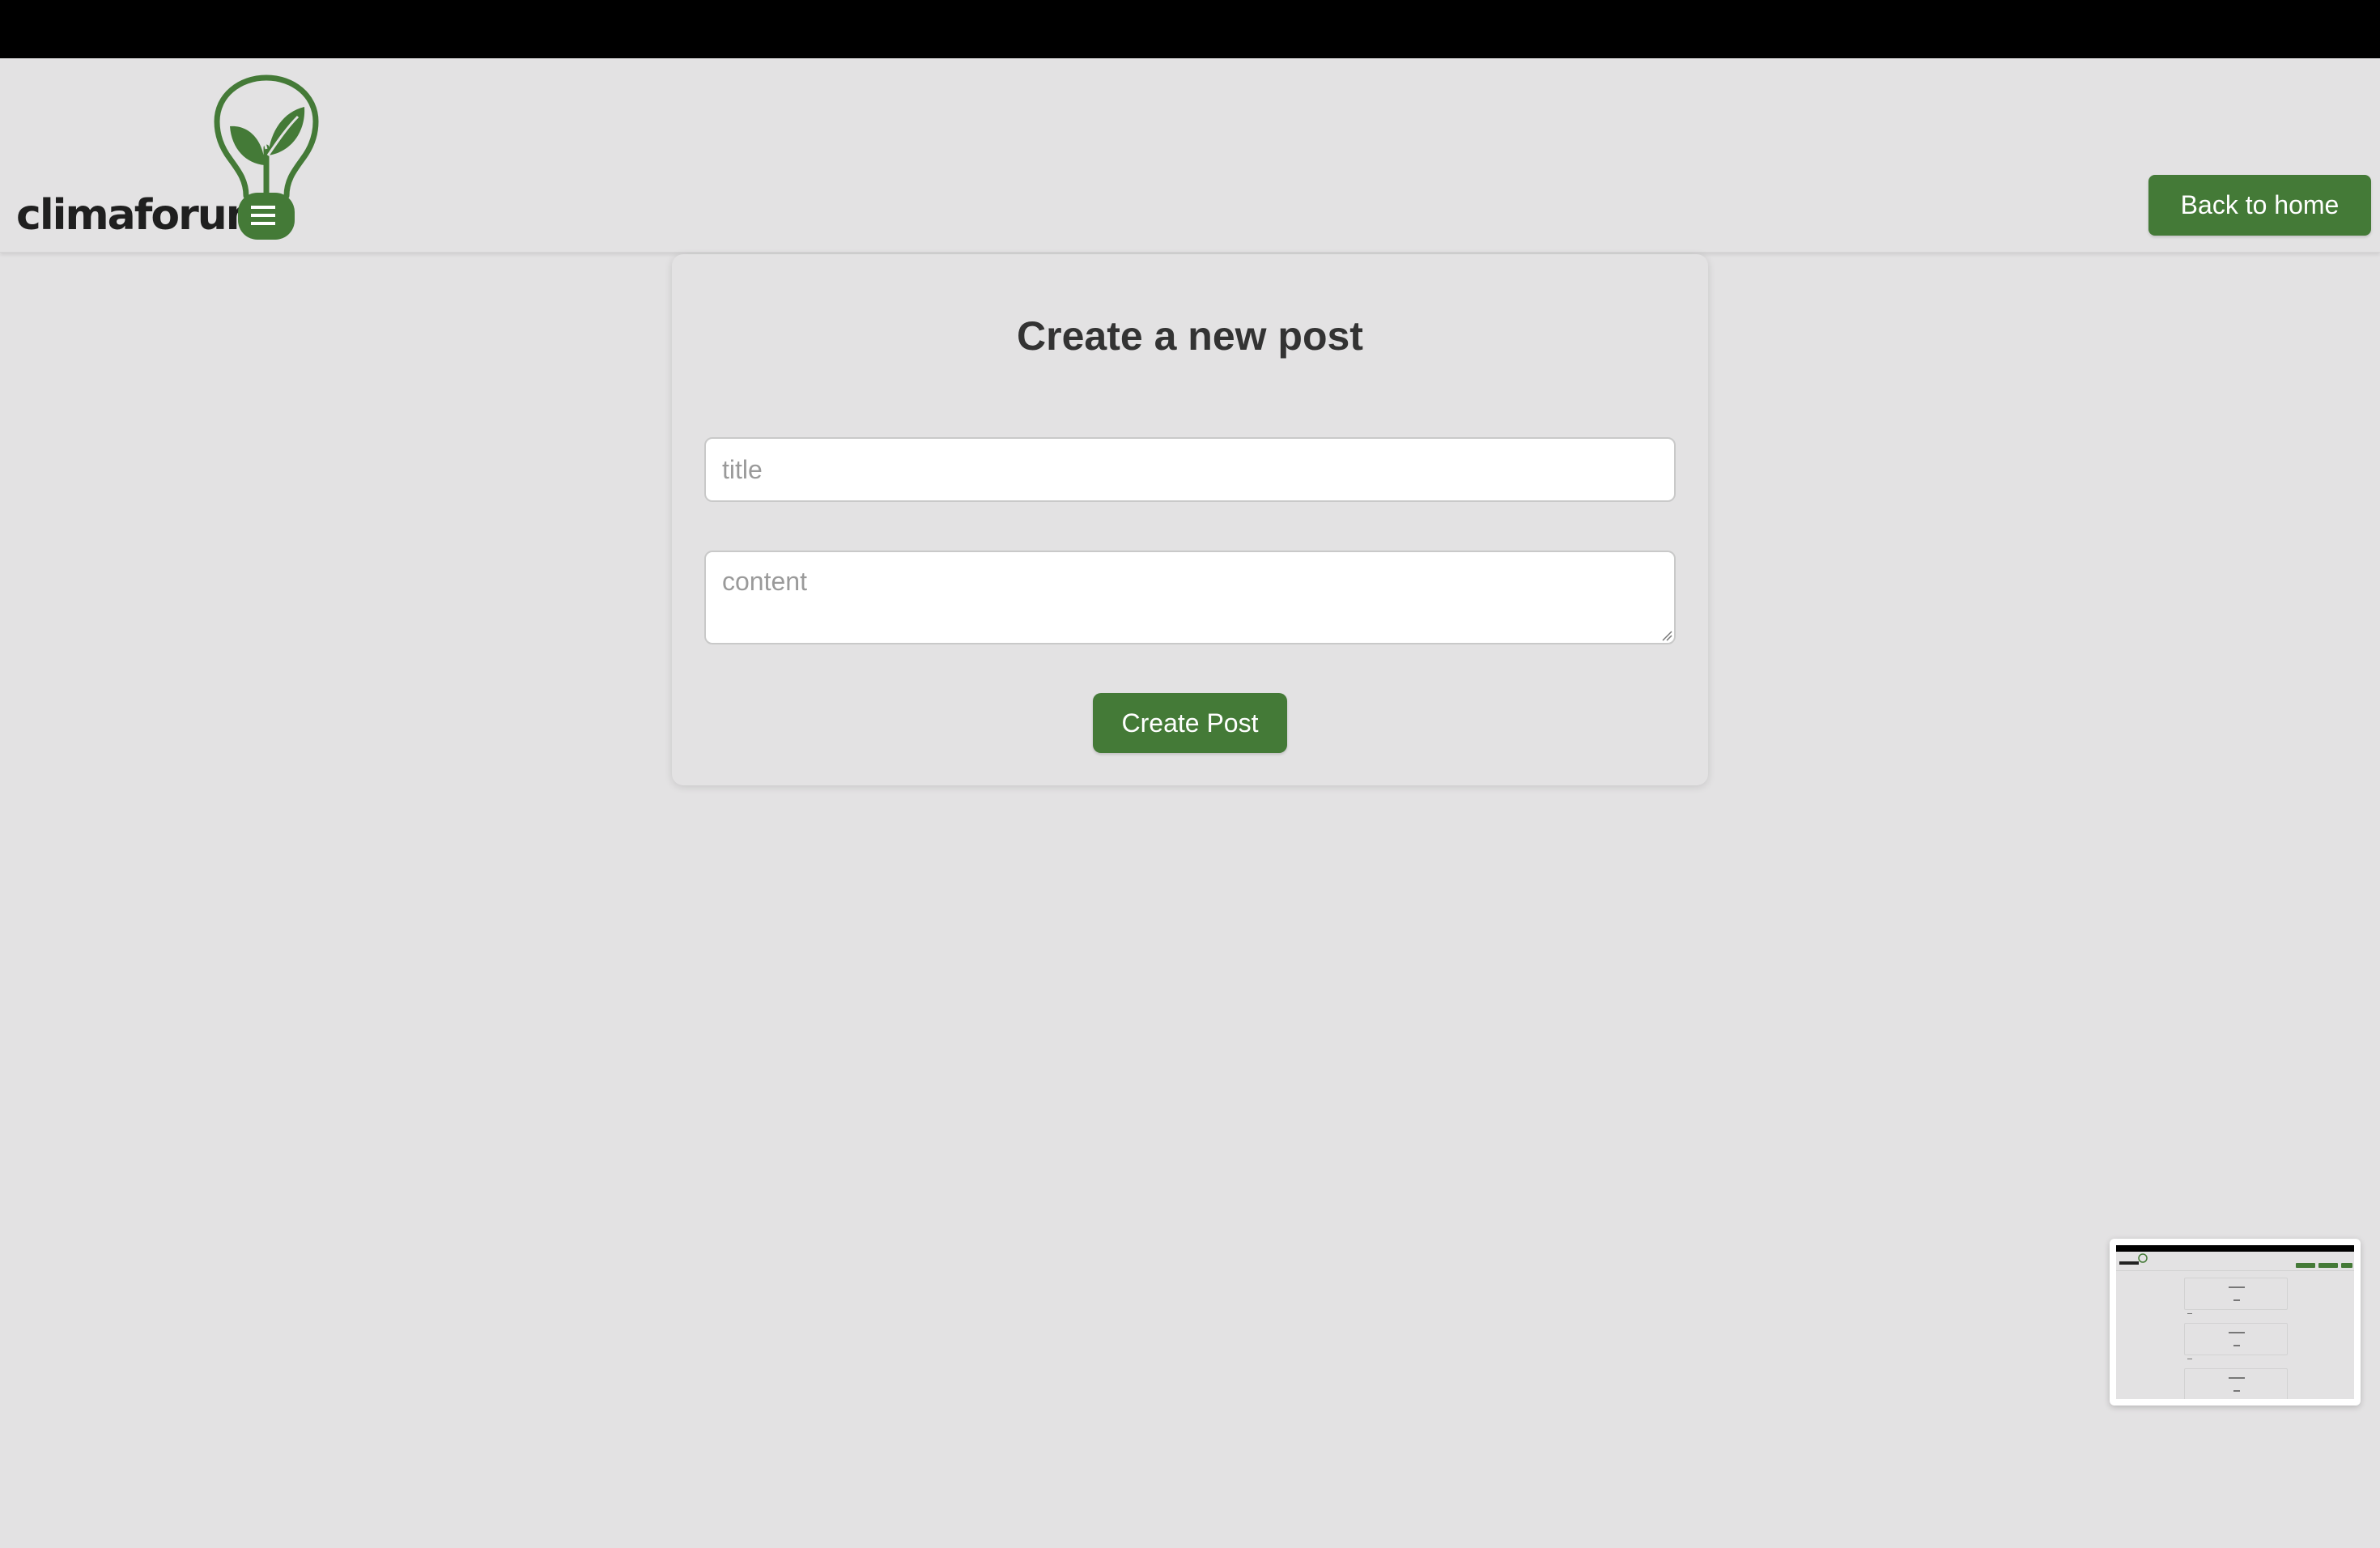 Image resolution: width=2380 pixels, height=1548 pixels. Describe the element at coordinates (1190, 723) in the screenshot. I see `create-post-button: Create Post` at that location.